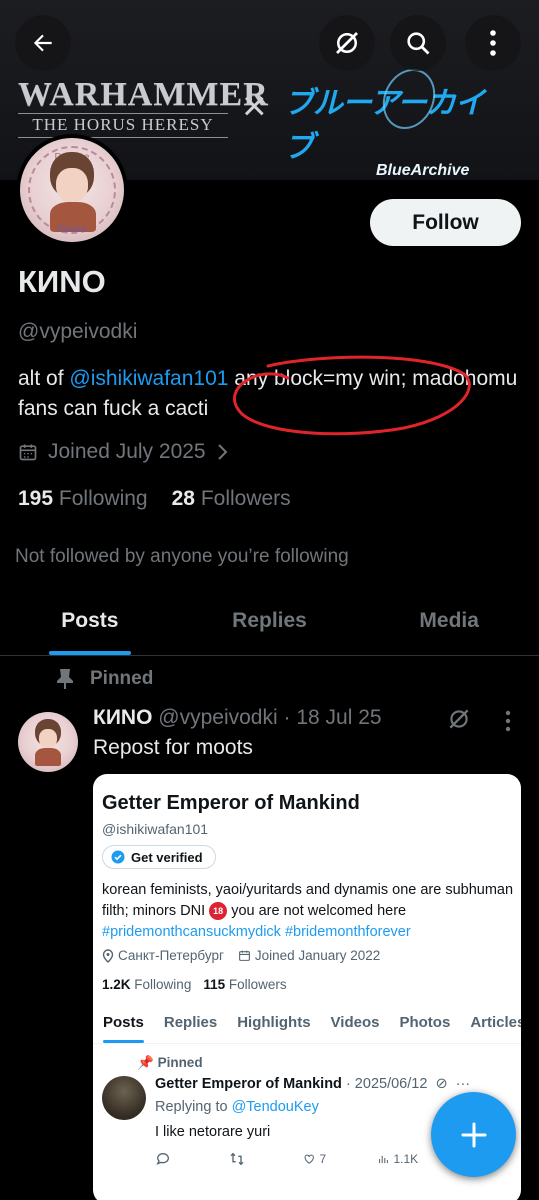  What do you see at coordinates (36, 498) in the screenshot?
I see `following-count: 195` at bounding box center [36, 498].